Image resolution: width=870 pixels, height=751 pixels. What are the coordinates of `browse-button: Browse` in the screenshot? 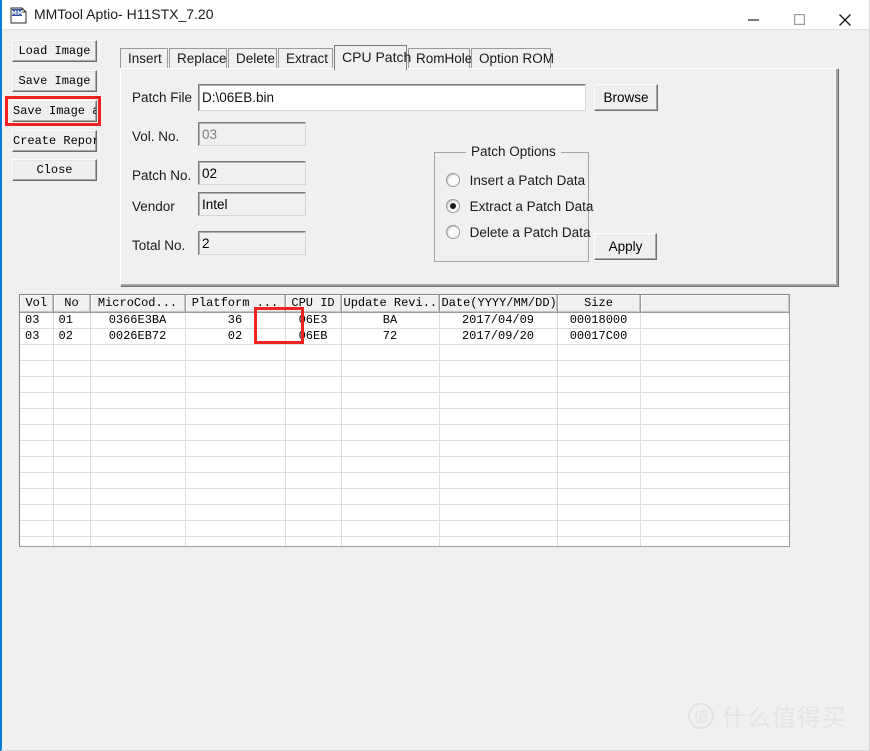 It's located at (626, 97).